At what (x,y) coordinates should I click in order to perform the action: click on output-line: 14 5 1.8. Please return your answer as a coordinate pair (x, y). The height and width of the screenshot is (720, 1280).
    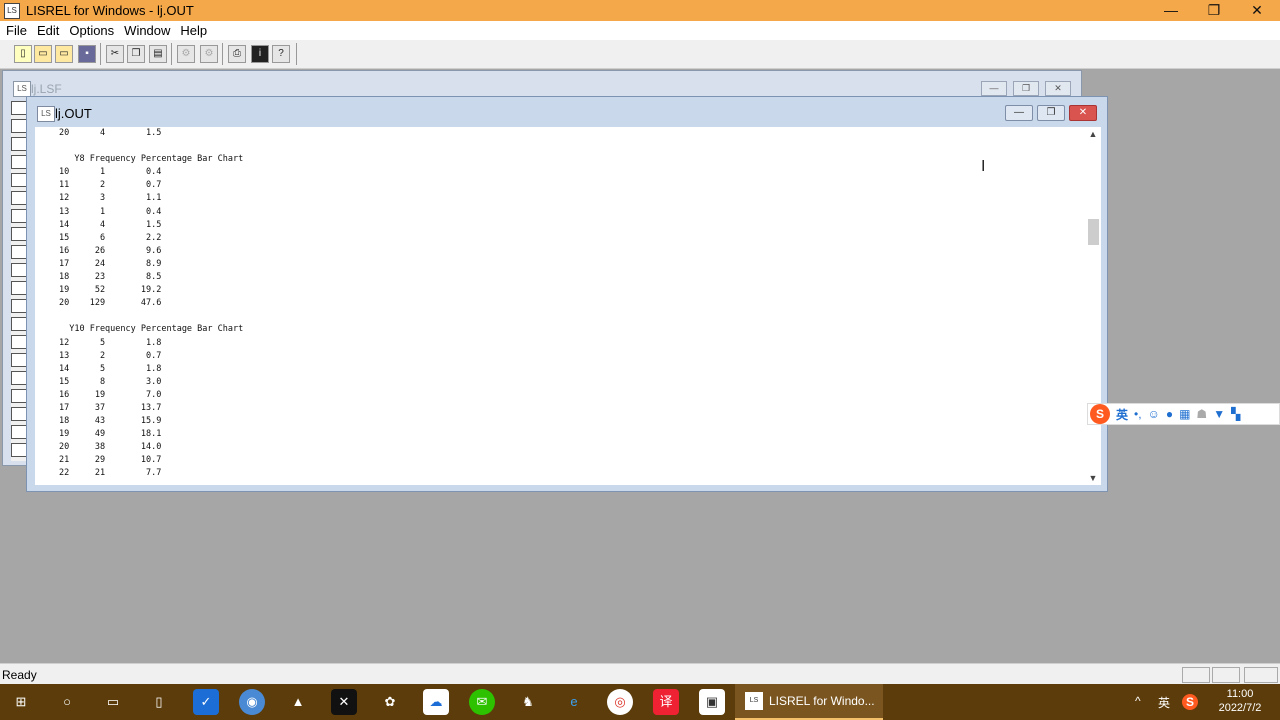
    Looking at the image, I should click on (110, 368).